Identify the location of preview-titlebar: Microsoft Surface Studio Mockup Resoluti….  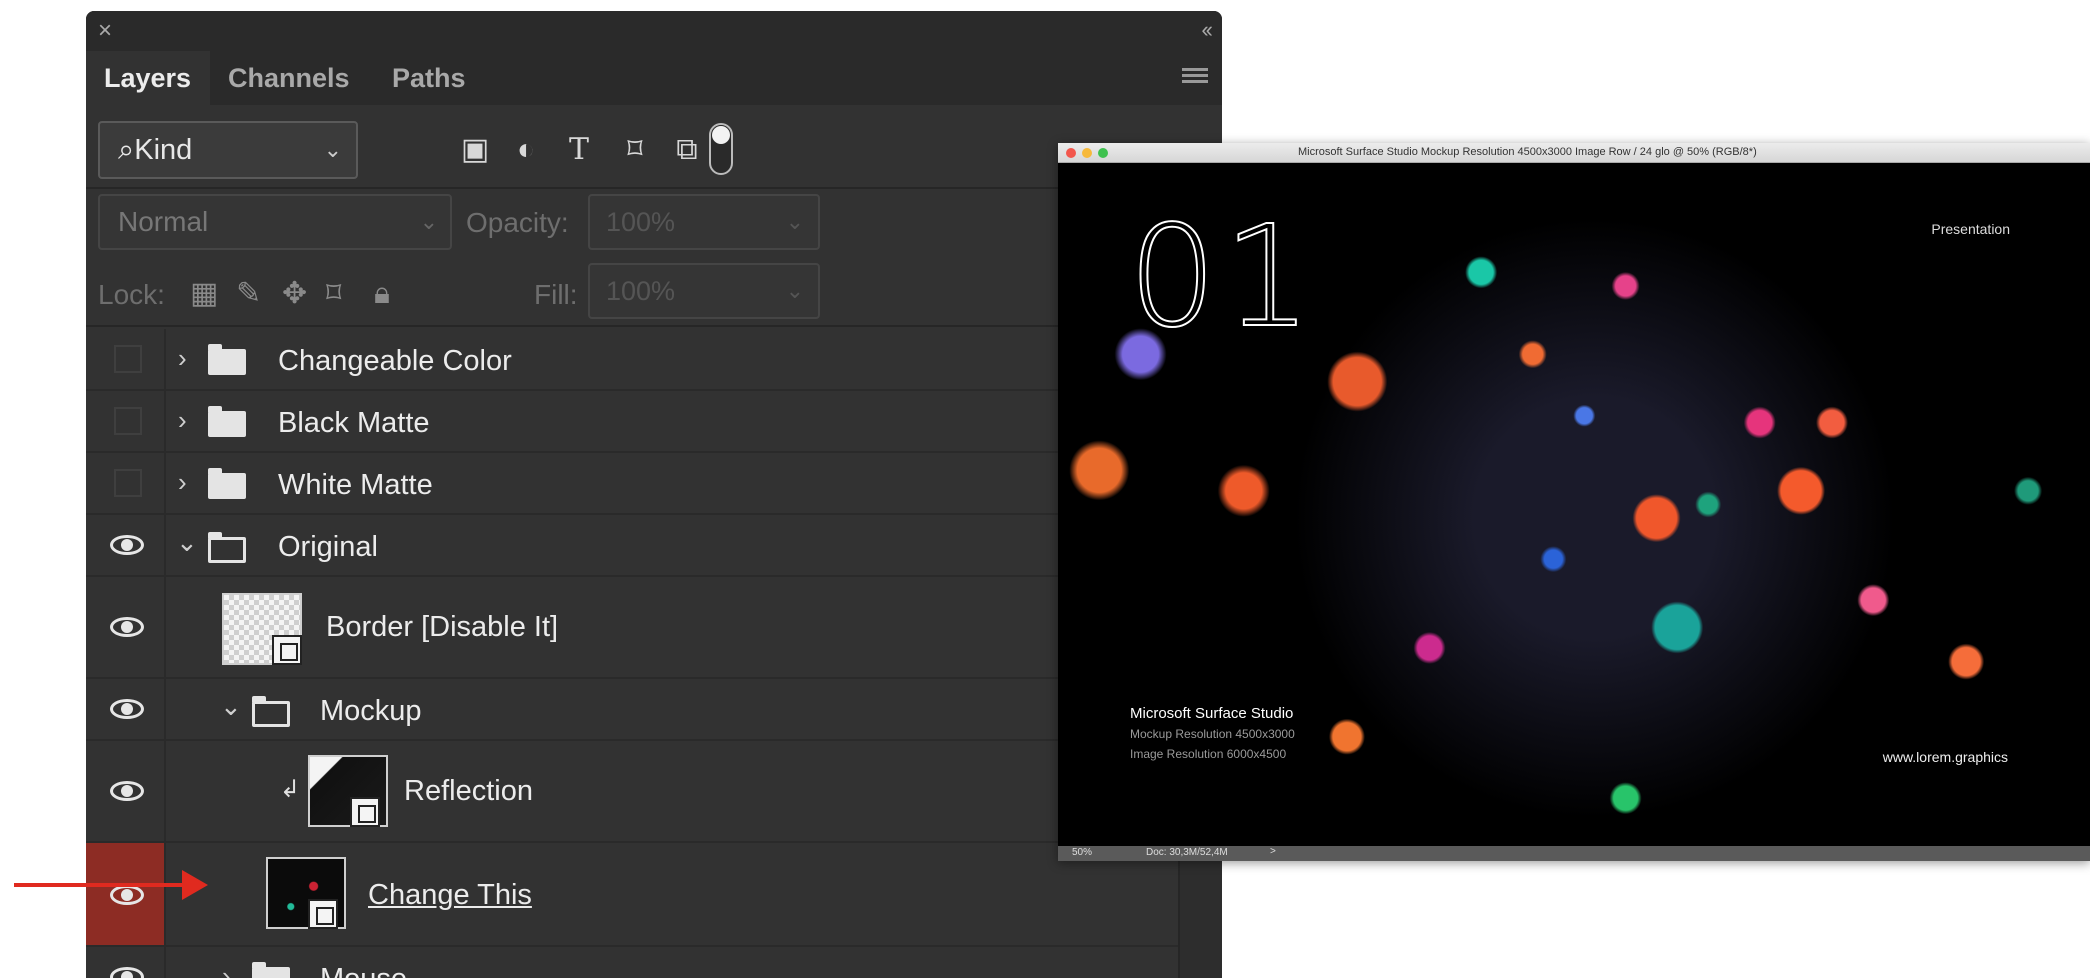
(1574, 153).